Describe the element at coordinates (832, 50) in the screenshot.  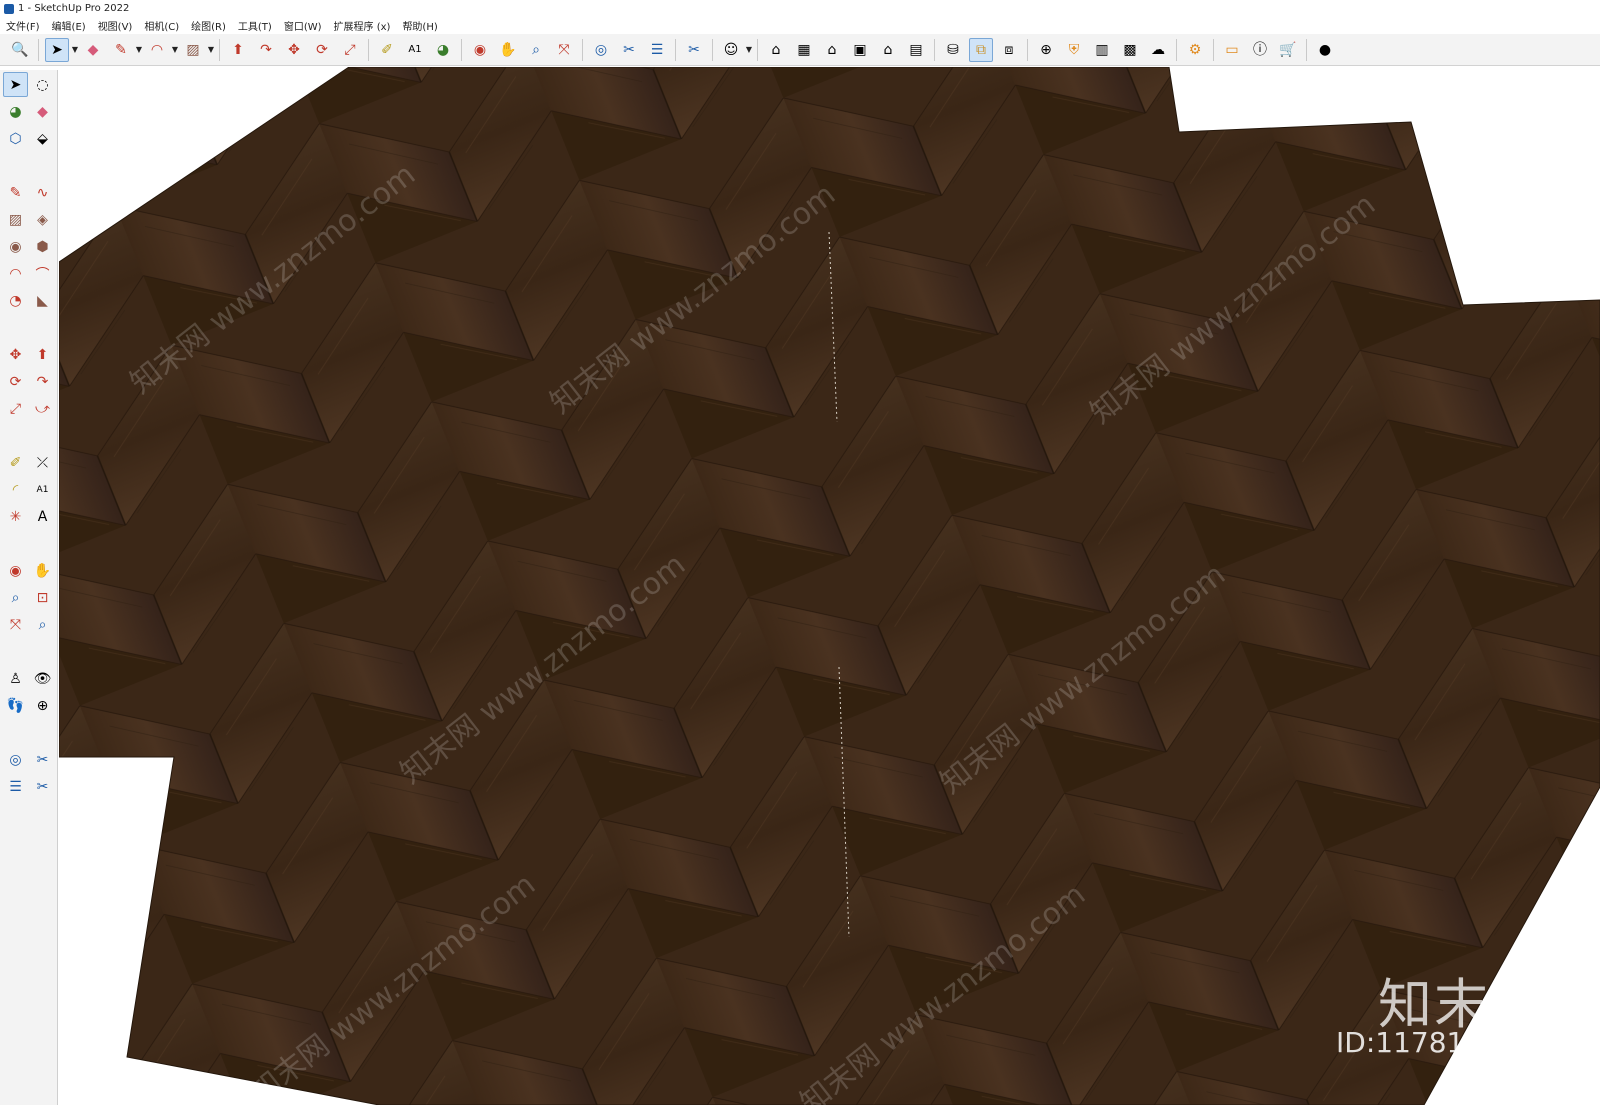
I see `home-icon: ⌂` at that location.